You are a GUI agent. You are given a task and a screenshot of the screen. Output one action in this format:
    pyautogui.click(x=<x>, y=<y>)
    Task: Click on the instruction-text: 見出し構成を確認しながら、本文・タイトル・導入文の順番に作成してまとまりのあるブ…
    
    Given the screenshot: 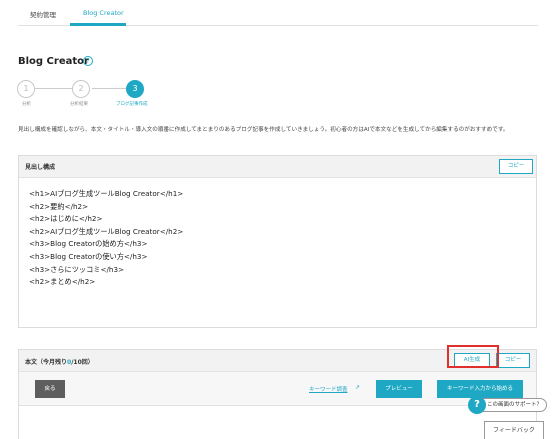 What is the action you would take?
    pyautogui.click(x=263, y=130)
    